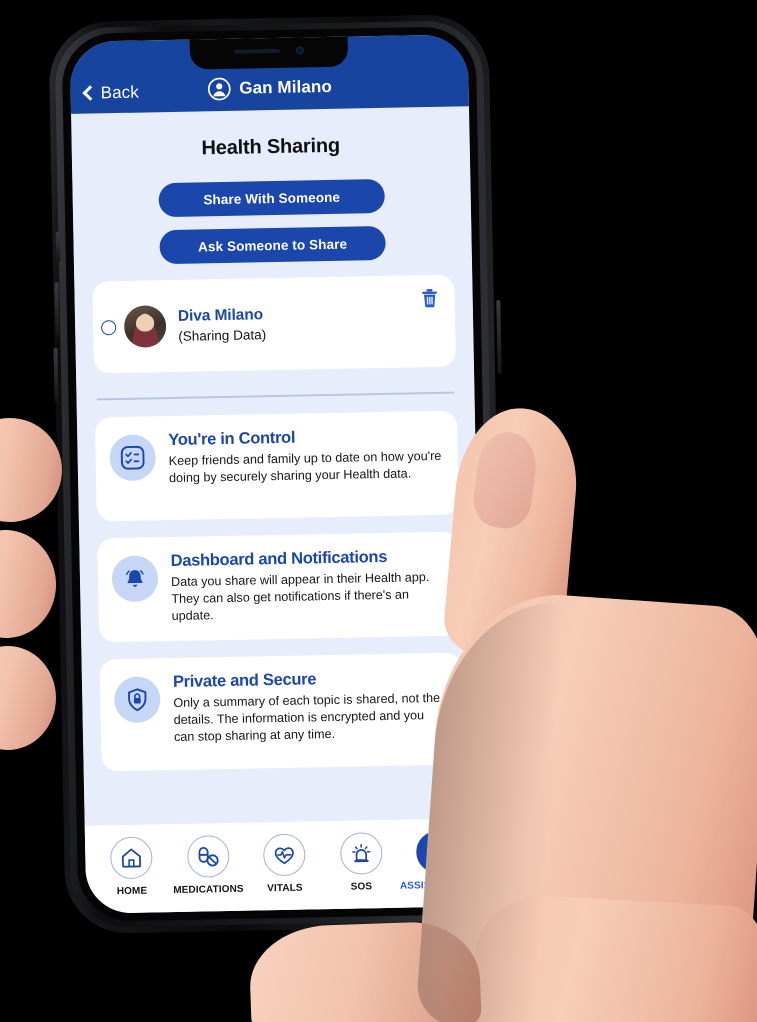 This screenshot has width=757, height=1022. I want to click on contact-info: Diva Milano (Sharing Data), so click(222, 325).